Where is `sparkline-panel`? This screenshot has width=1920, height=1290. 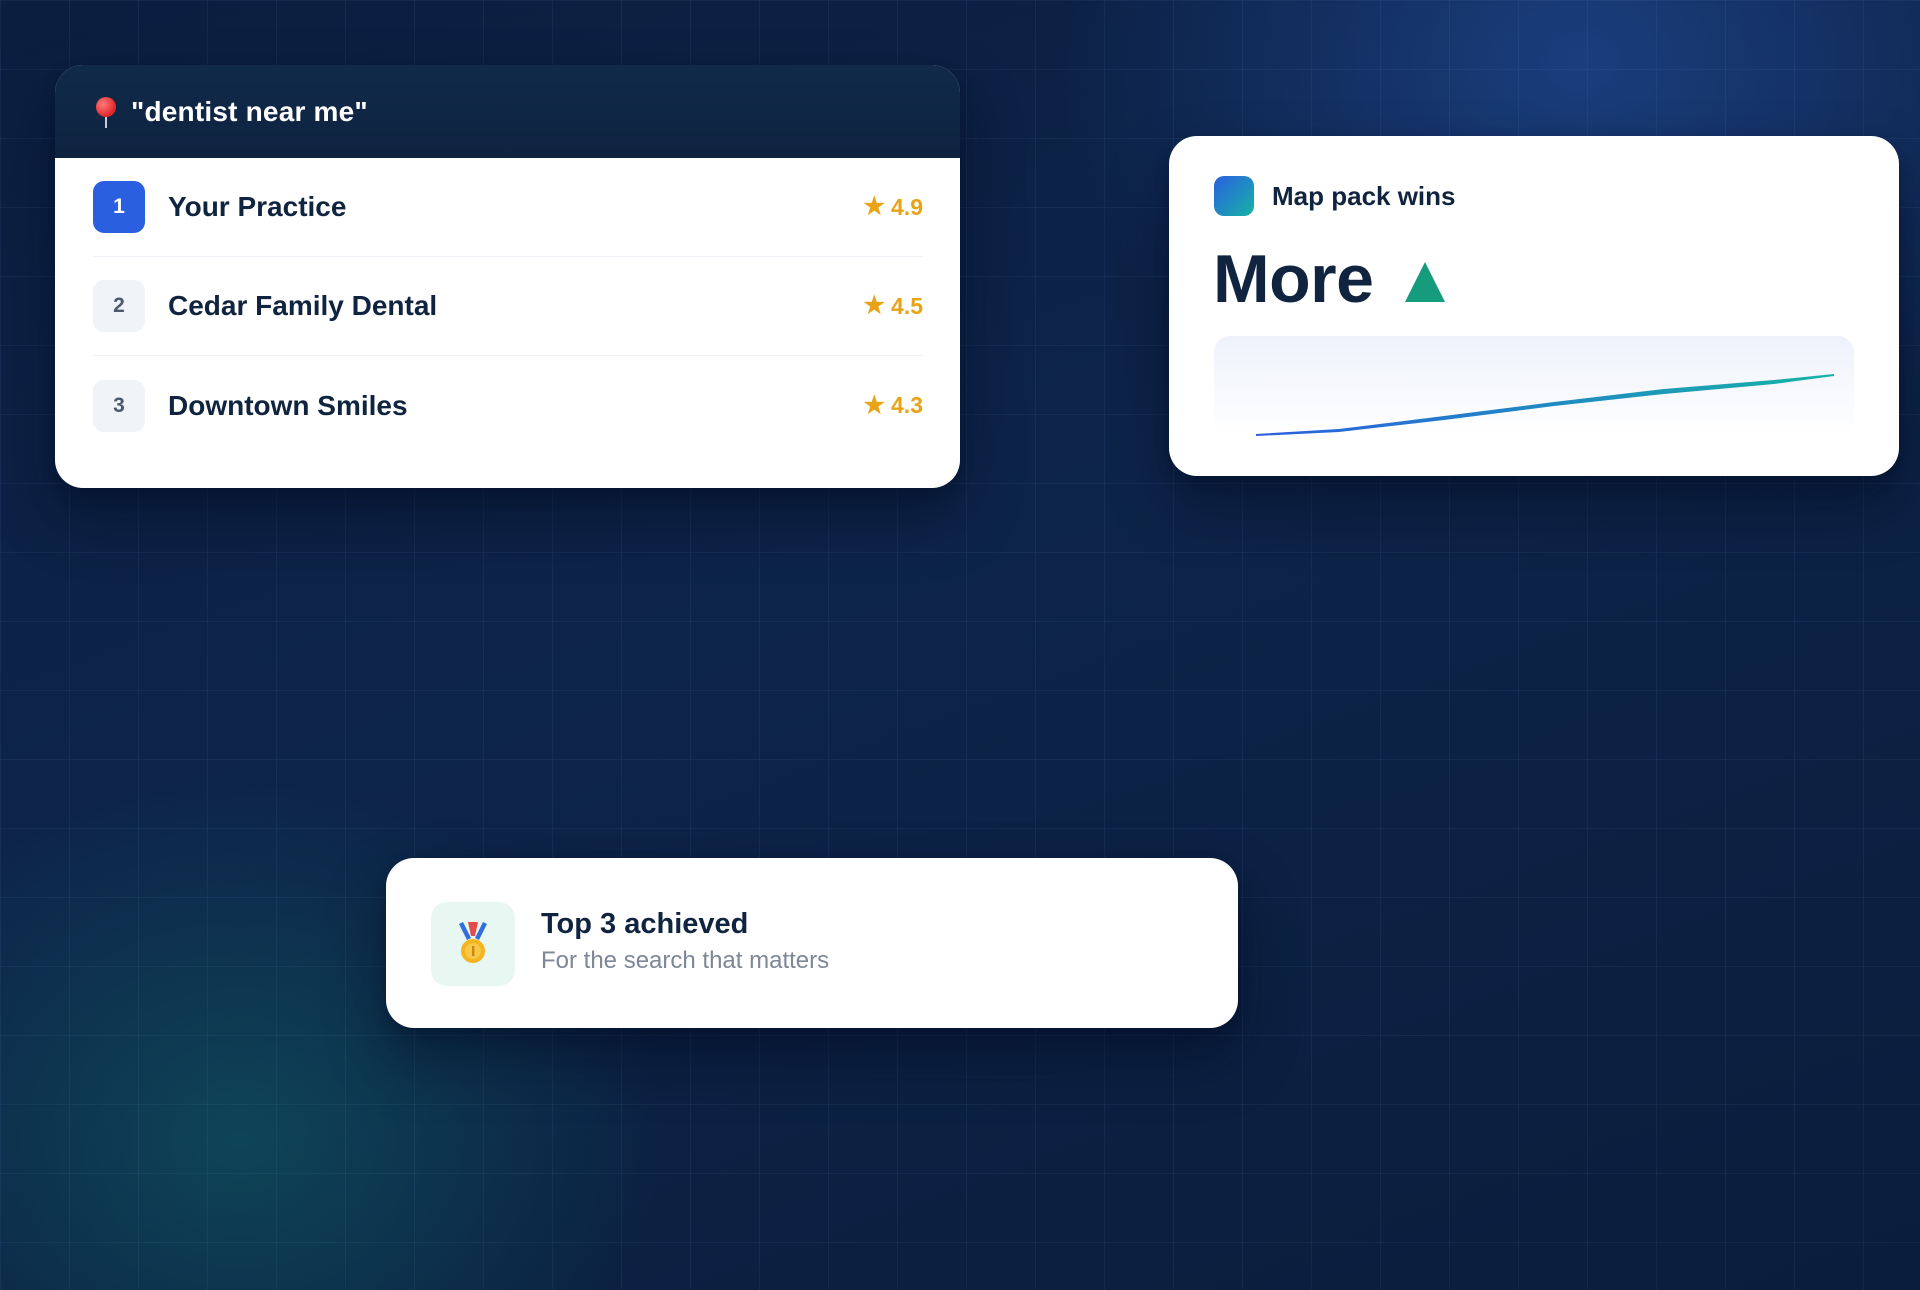 sparkline-panel is located at coordinates (1534, 386).